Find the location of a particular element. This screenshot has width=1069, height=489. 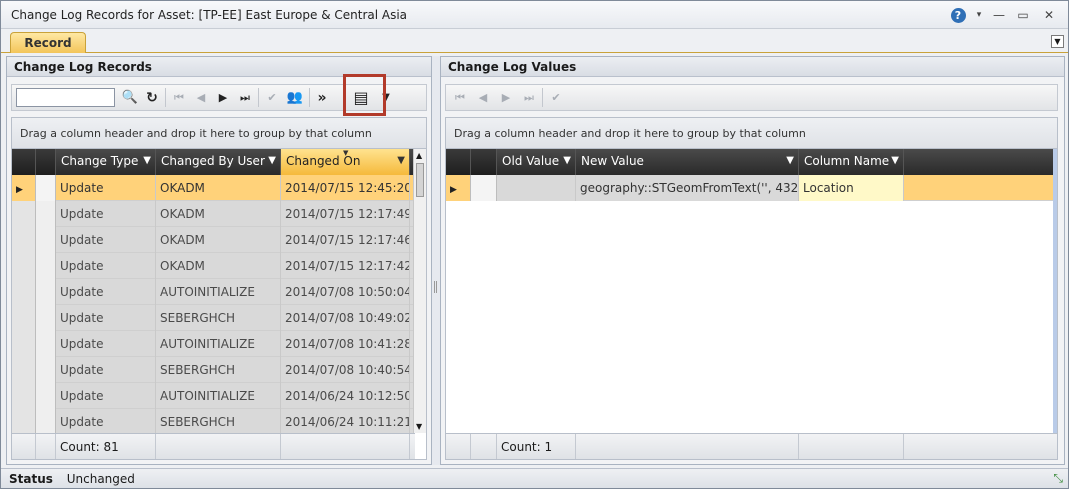

help-menu-chevron-icon: ▾ is located at coordinates (979, 15).